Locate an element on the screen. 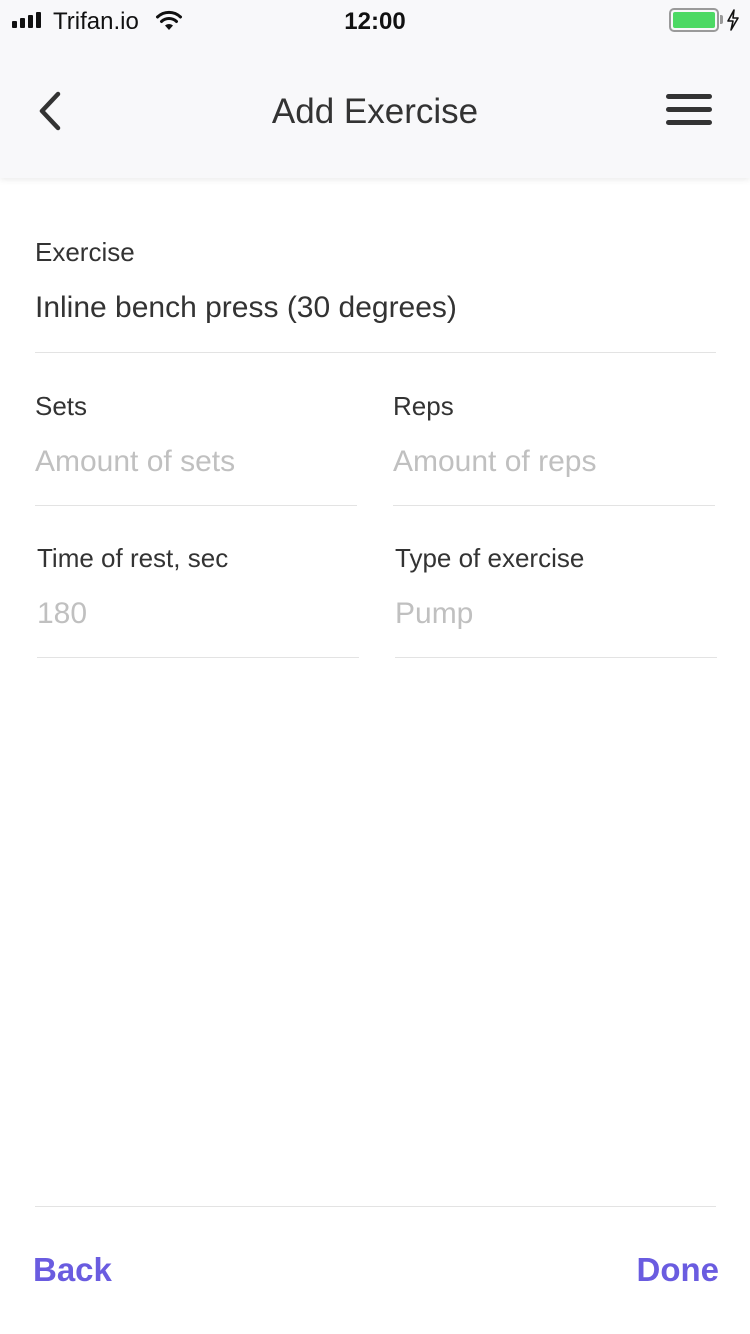 The width and height of the screenshot is (750, 1334). status-time: 12:00 is located at coordinates (375, 21).